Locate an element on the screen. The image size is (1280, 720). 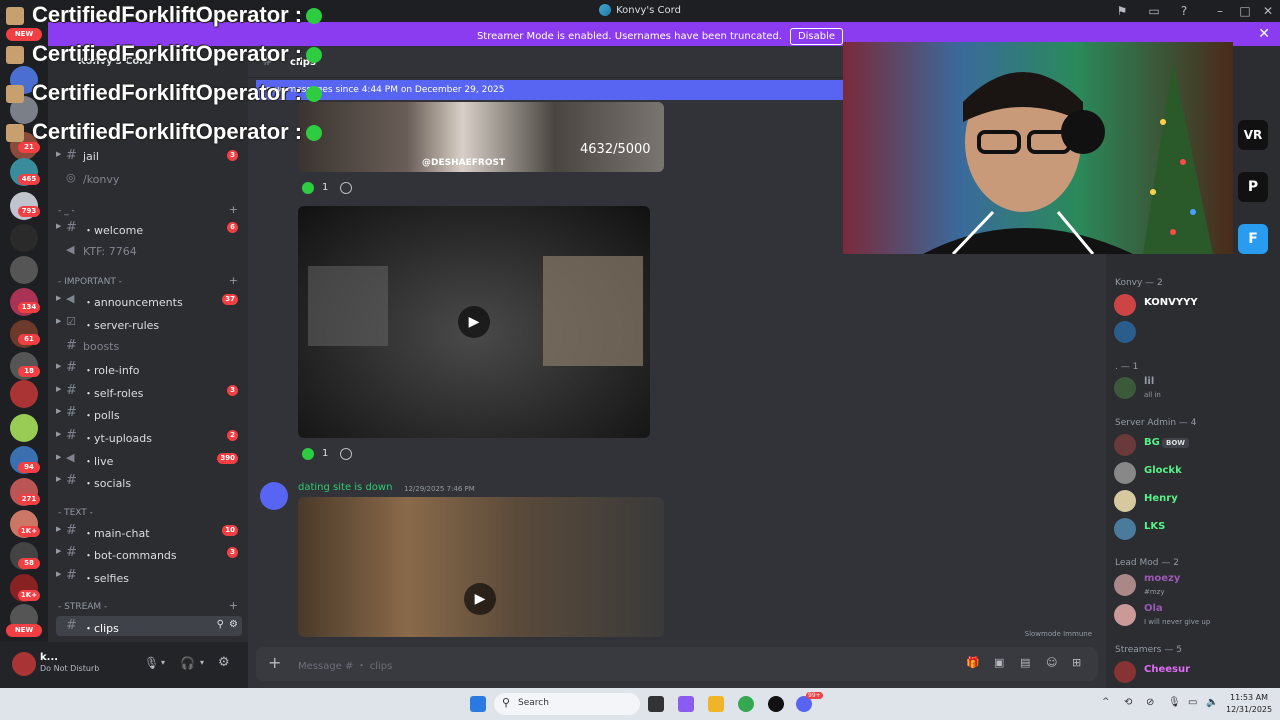
vr-app-icon: VR is located at coordinates (1253, 135).